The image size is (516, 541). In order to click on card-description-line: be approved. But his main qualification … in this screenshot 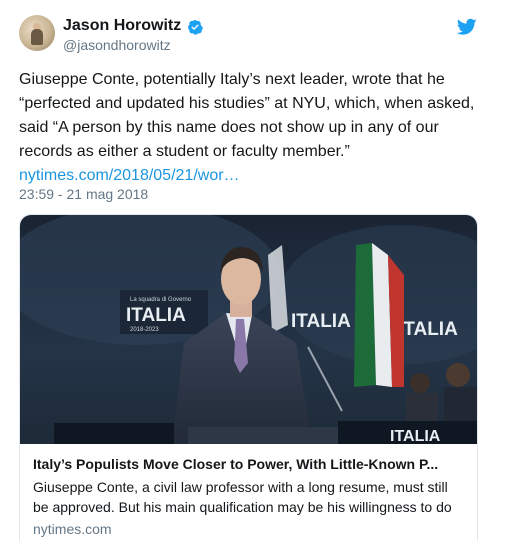, I will do `click(242, 507)`.